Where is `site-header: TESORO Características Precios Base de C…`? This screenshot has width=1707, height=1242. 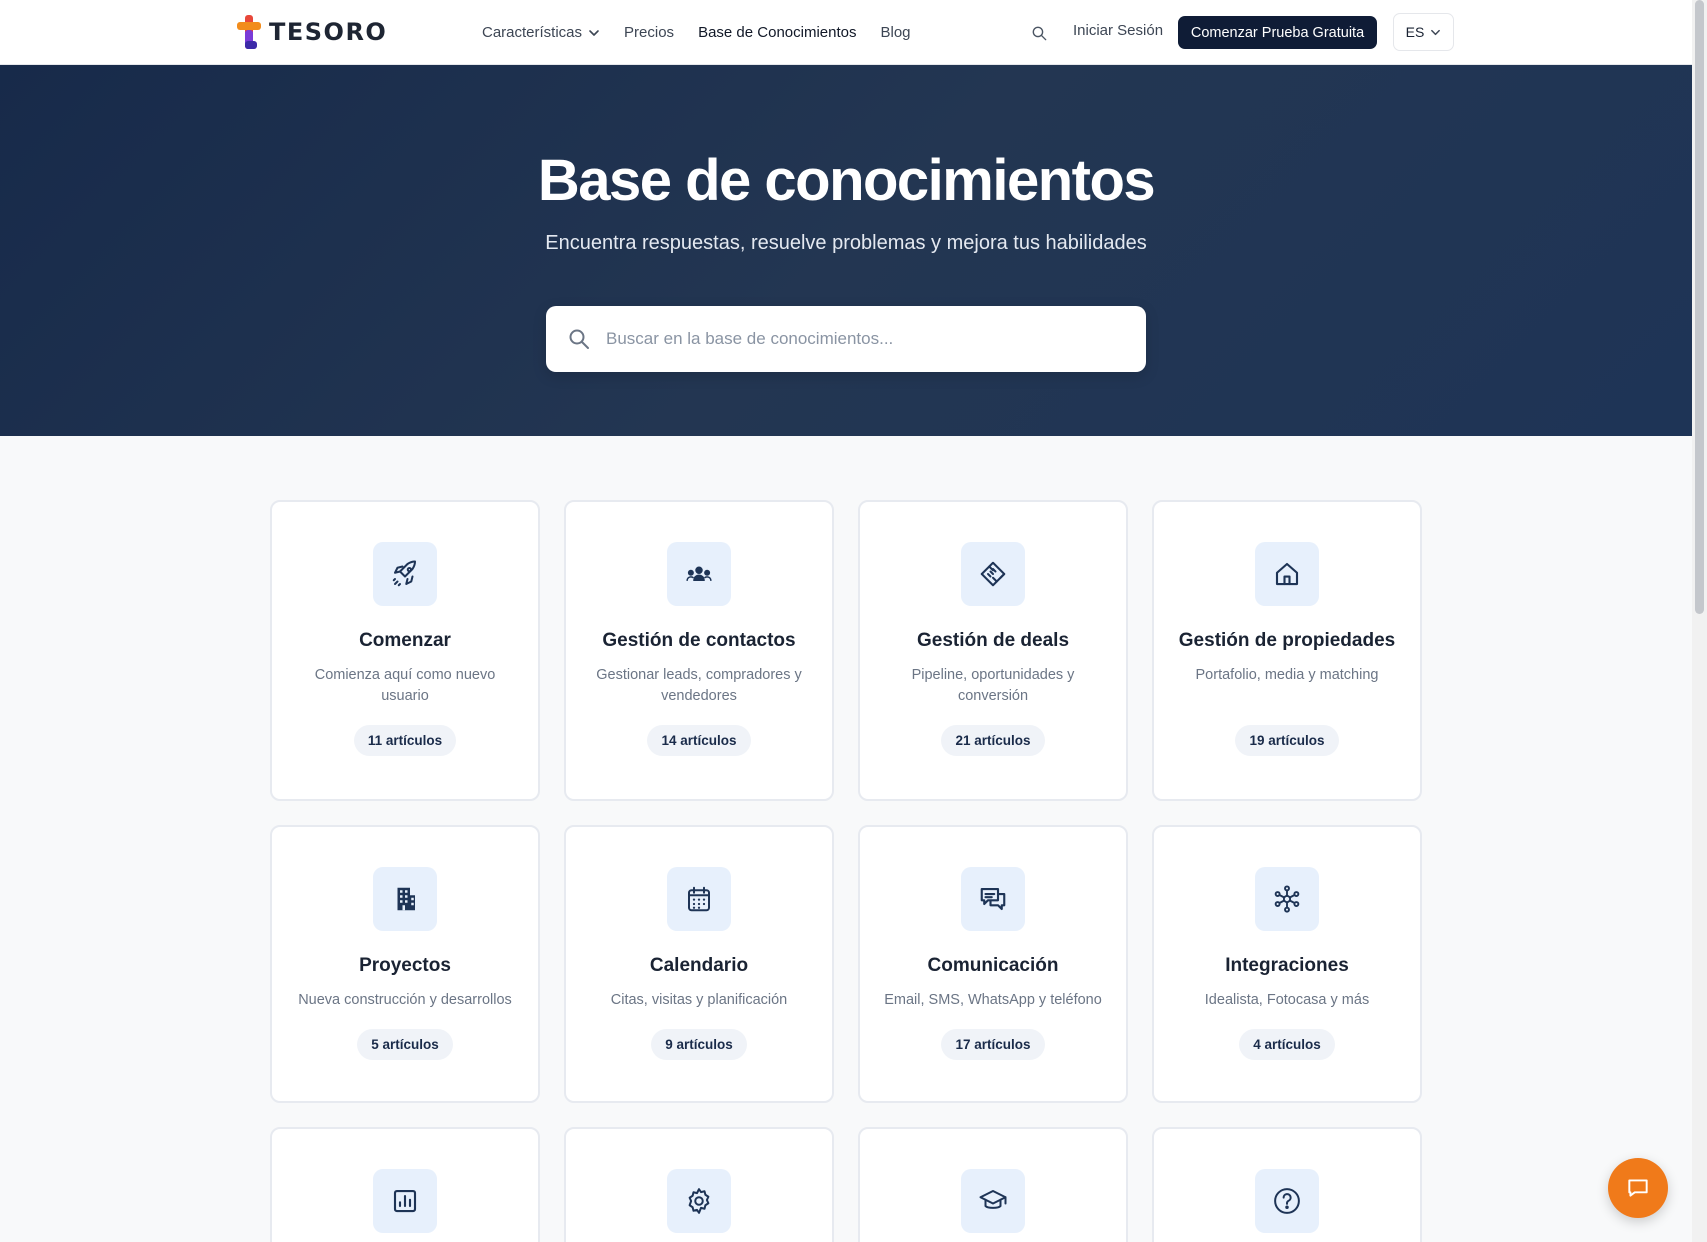
site-header: TESORO Características Precios Base de C… is located at coordinates (846, 32).